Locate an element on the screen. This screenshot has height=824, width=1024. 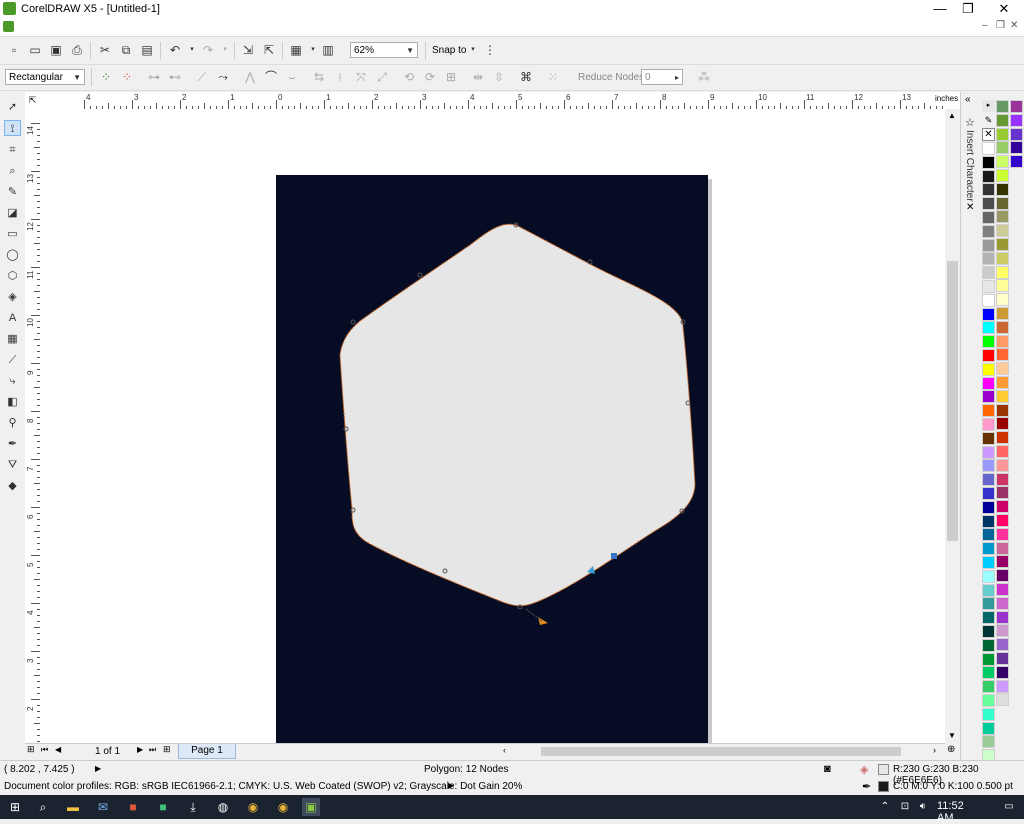
page-1-tab: Page 1 is located at coordinates (207, 751).